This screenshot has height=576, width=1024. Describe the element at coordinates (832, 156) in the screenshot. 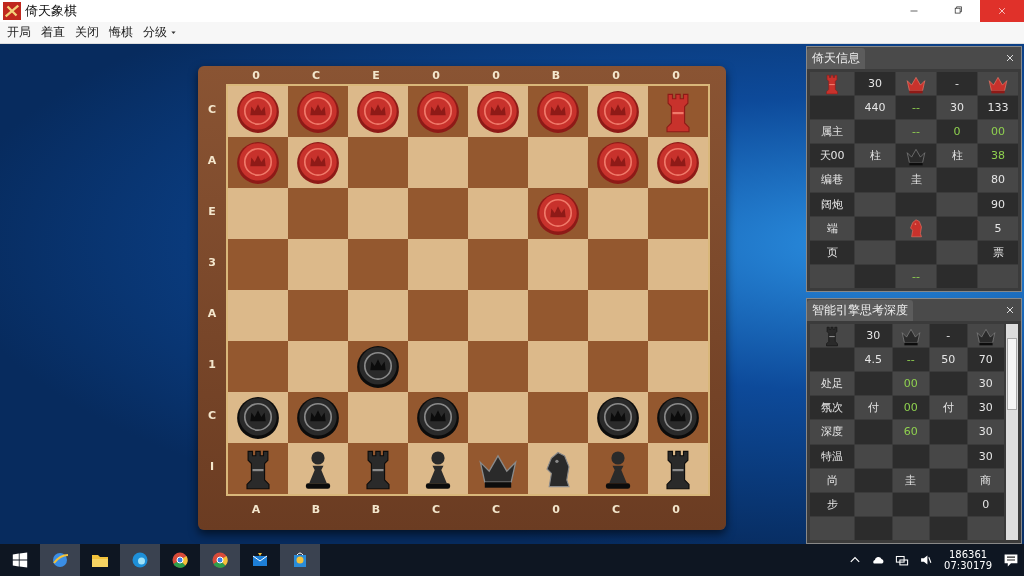

I see `cell-text: 天00` at that location.